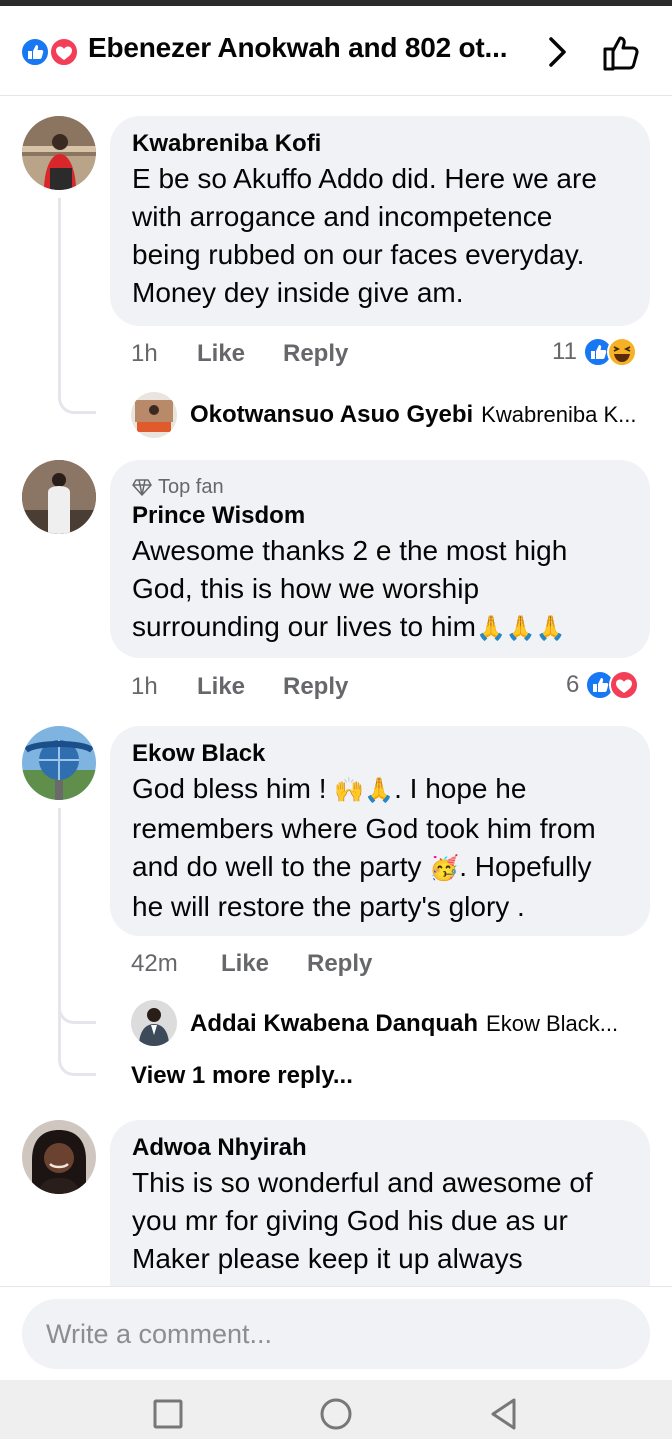  Describe the element at coordinates (557, 52) in the screenshot. I see `chevron-right-icon` at that location.